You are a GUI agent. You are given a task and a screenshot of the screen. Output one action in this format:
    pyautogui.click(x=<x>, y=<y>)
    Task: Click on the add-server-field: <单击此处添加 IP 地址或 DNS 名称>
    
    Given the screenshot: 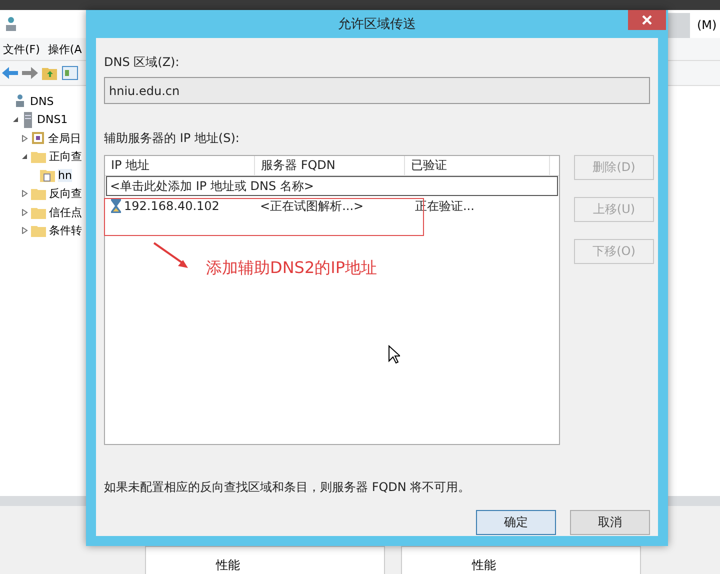 What is the action you would take?
    pyautogui.click(x=332, y=186)
    